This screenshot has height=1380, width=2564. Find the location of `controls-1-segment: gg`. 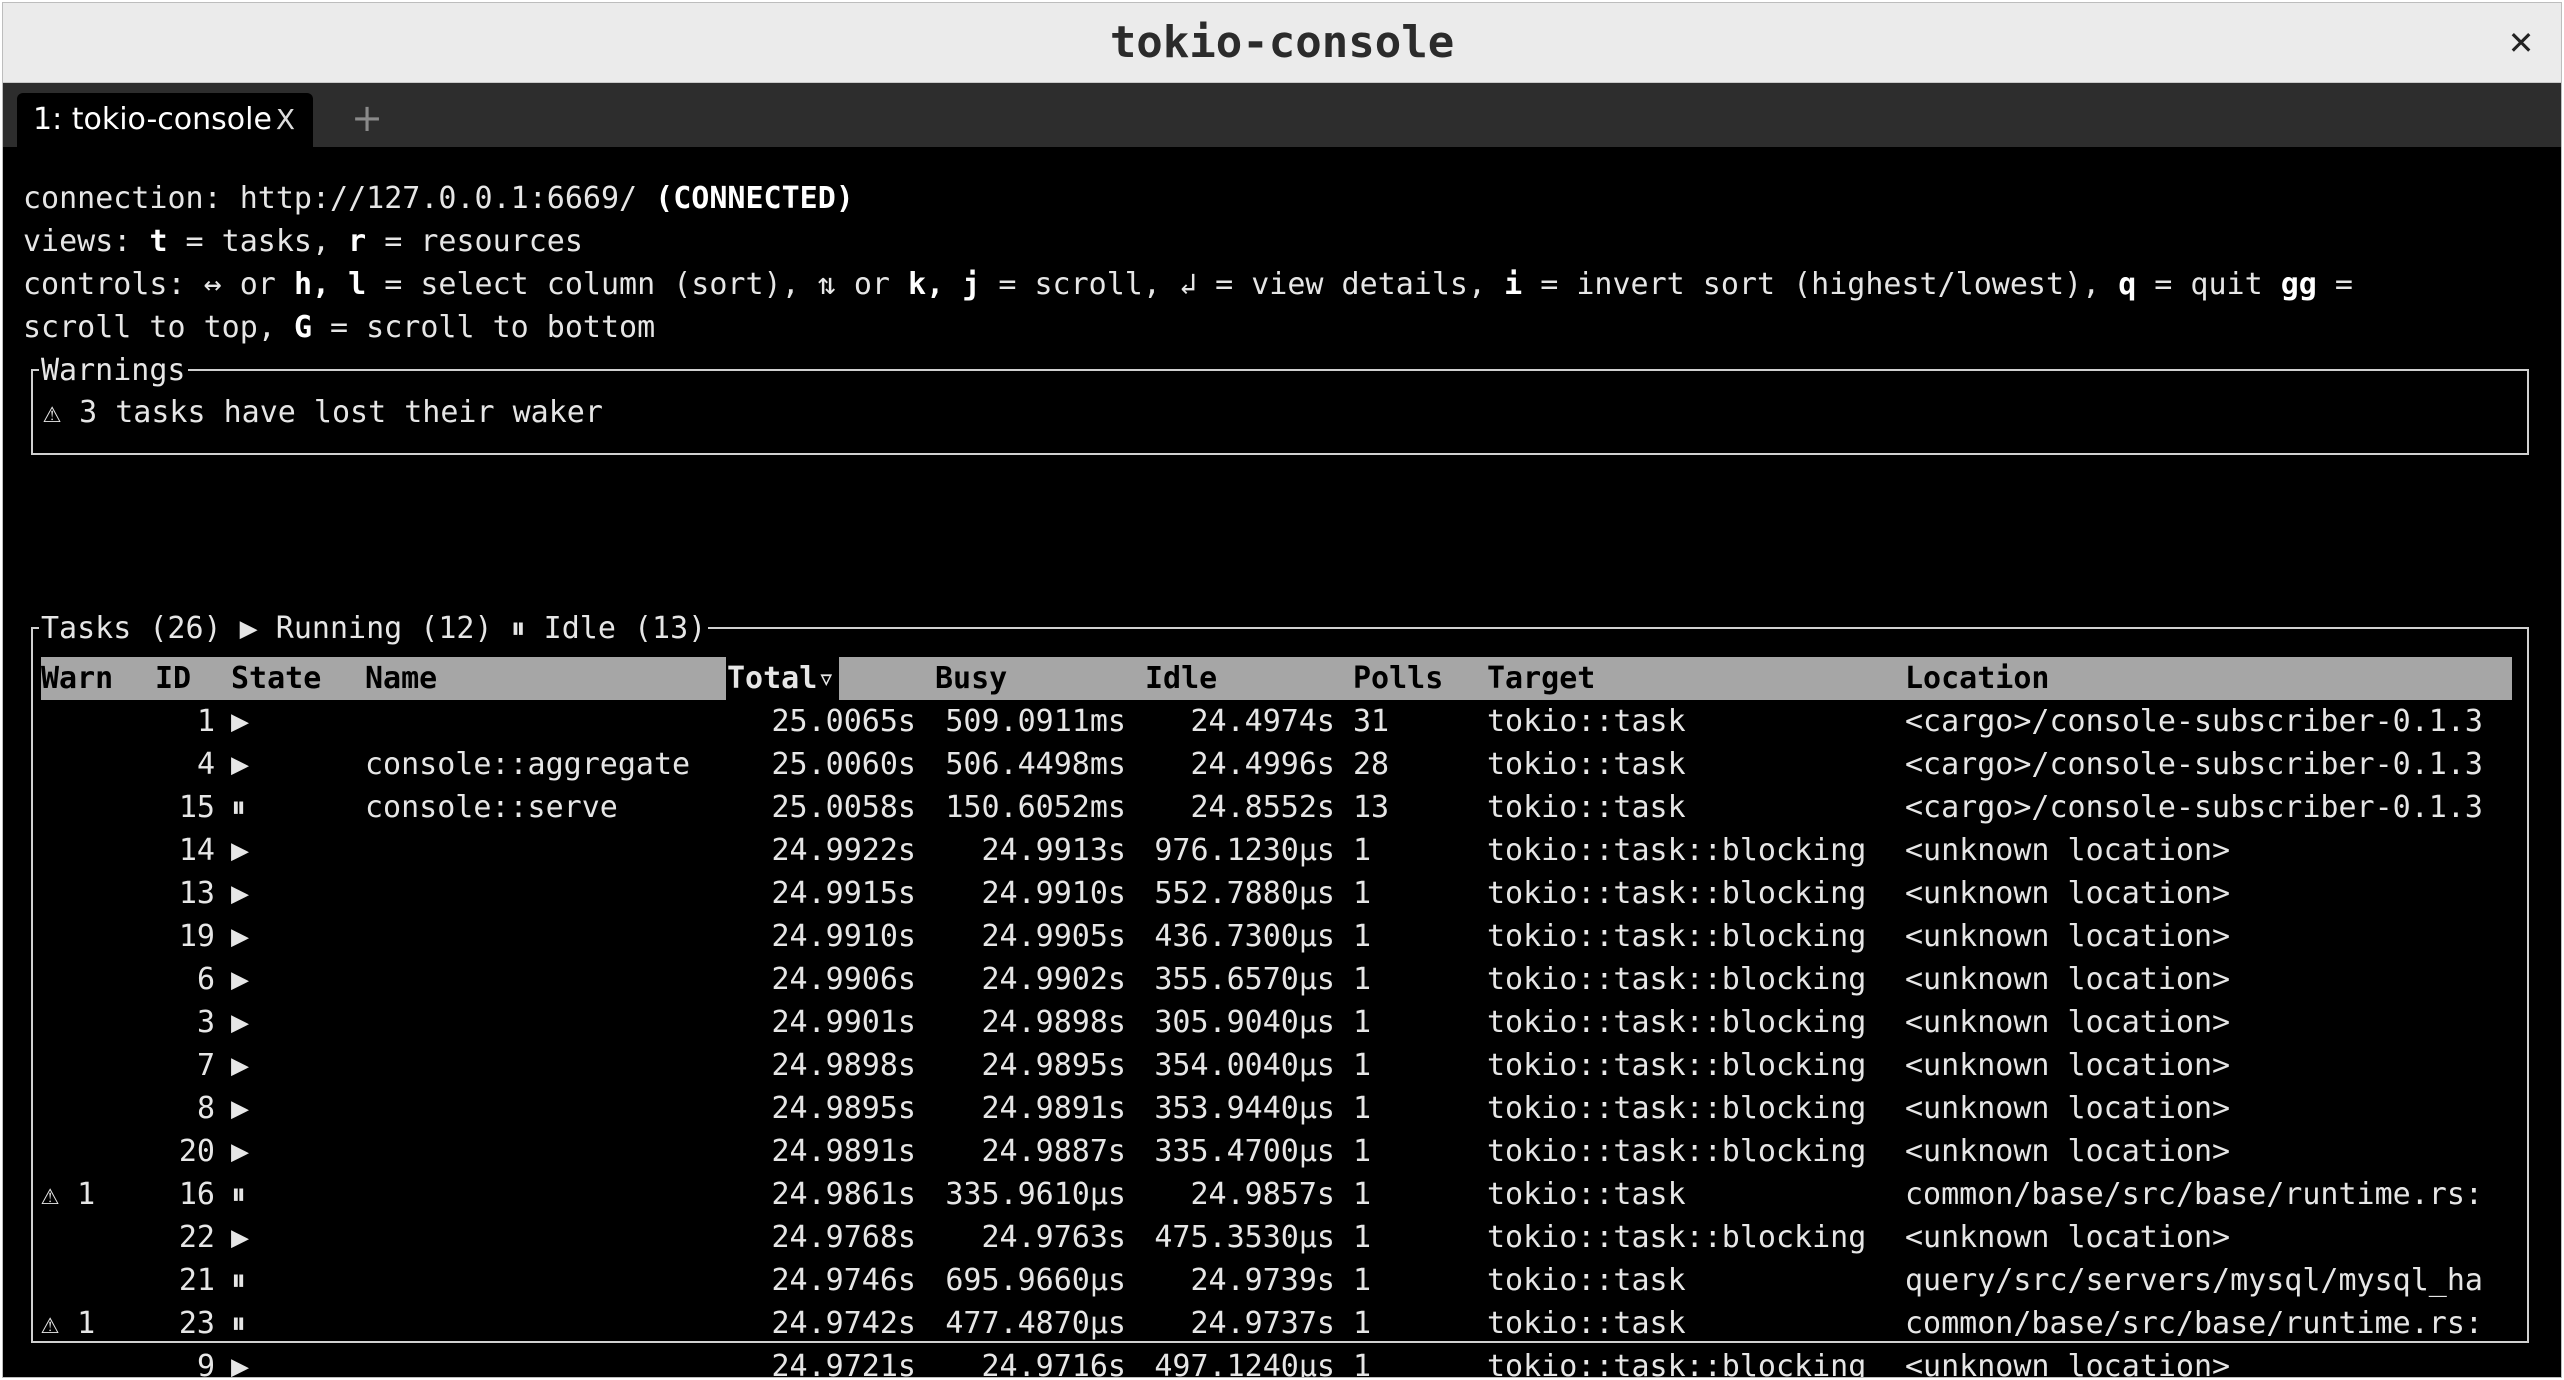

controls-1-segment: gg is located at coordinates (2298, 284).